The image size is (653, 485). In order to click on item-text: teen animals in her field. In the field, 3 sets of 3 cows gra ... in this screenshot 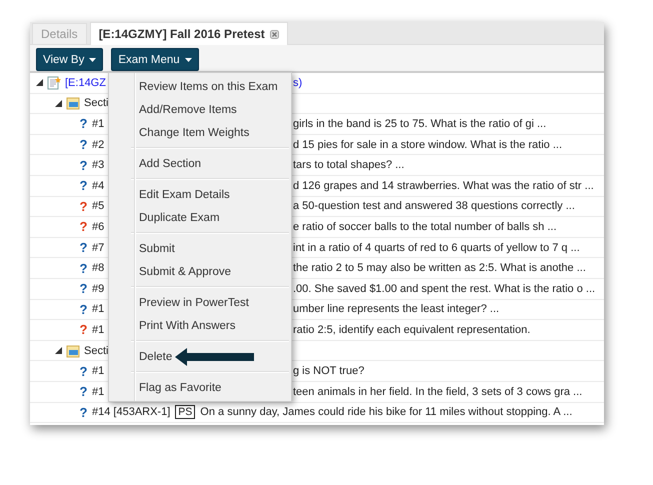, I will do `click(448, 392)`.